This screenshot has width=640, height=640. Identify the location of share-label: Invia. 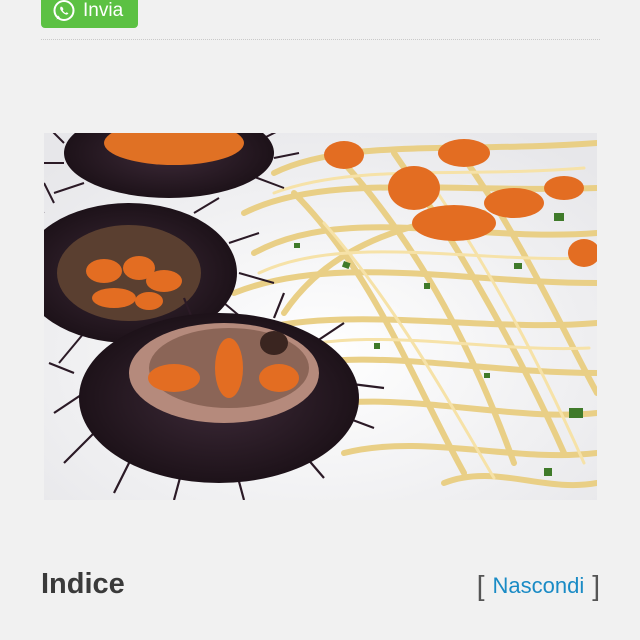
(103, 10).